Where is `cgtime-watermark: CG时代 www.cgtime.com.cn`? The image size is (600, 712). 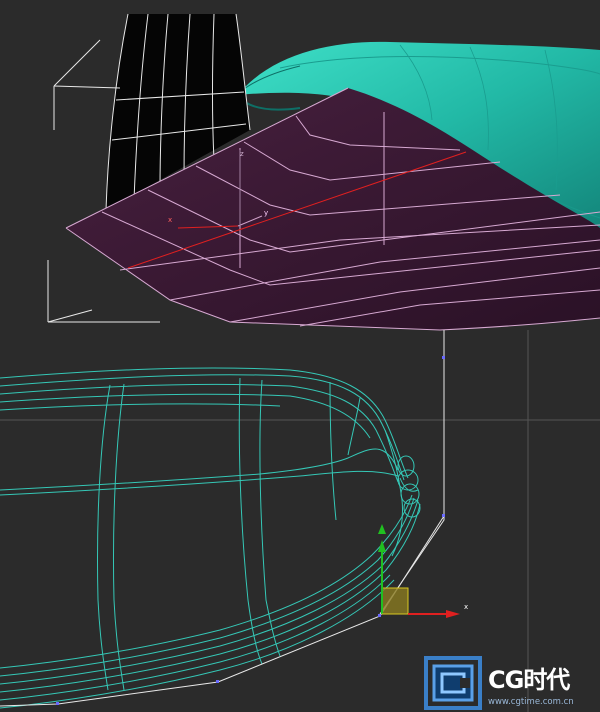
cgtime-watermark: CG时代 www.cgtime.com.cn is located at coordinates (512, 683).